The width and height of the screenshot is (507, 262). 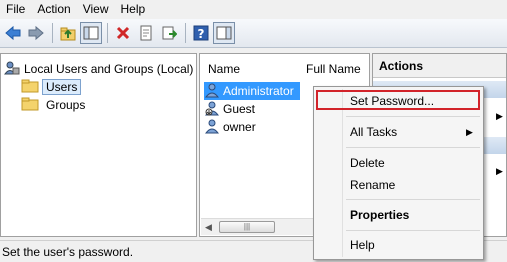 I want to click on menu-help: Help, so click(x=133, y=9).